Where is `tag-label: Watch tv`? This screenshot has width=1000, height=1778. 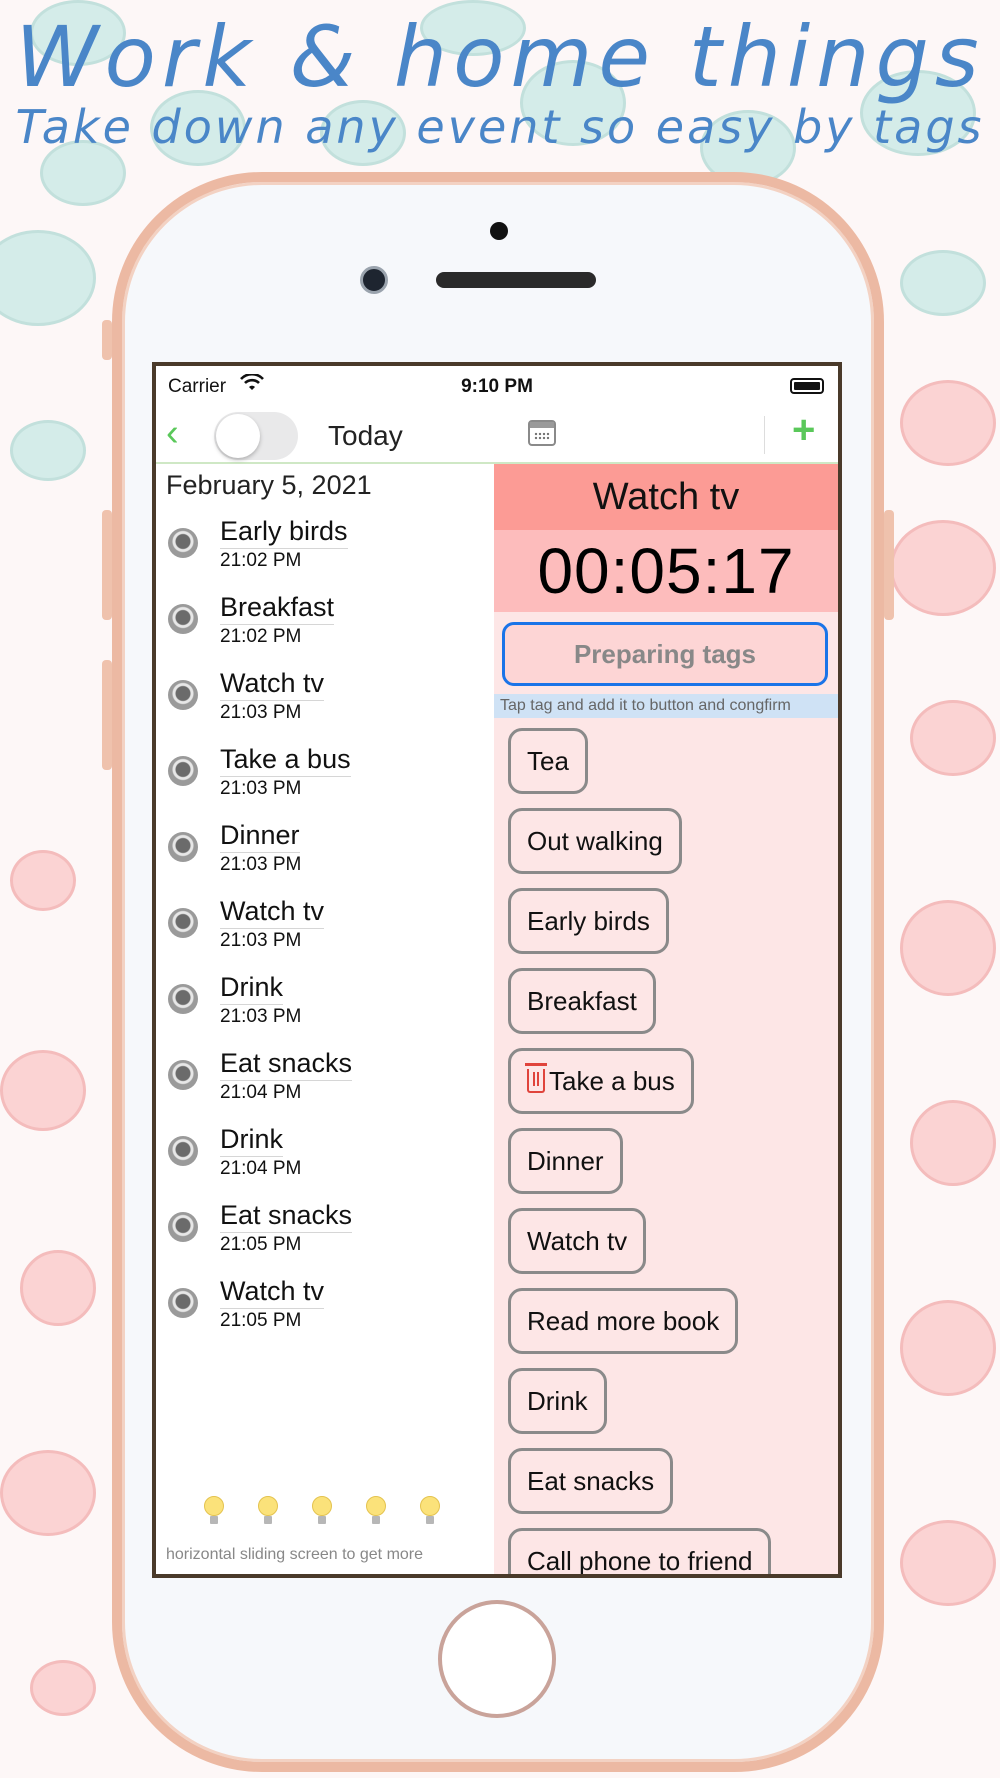 tag-label: Watch tv is located at coordinates (577, 1241).